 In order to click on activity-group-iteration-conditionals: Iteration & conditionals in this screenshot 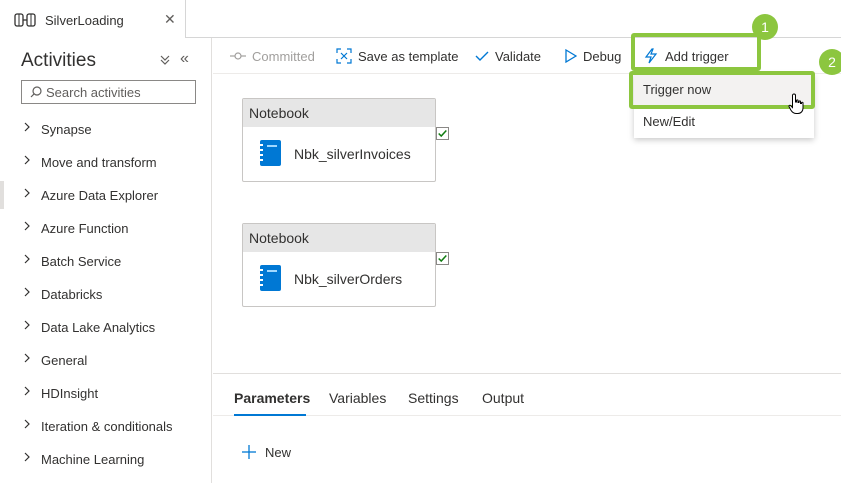, I will do `click(108, 426)`.